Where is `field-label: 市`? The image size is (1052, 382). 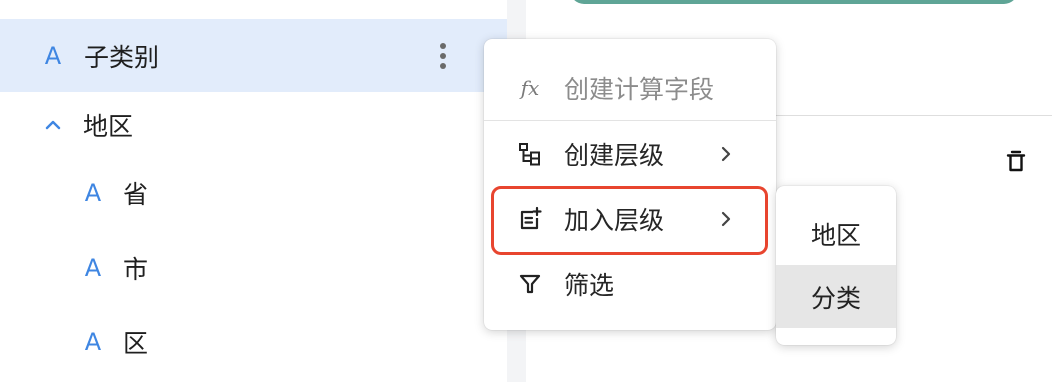
field-label: 市 is located at coordinates (136, 269).